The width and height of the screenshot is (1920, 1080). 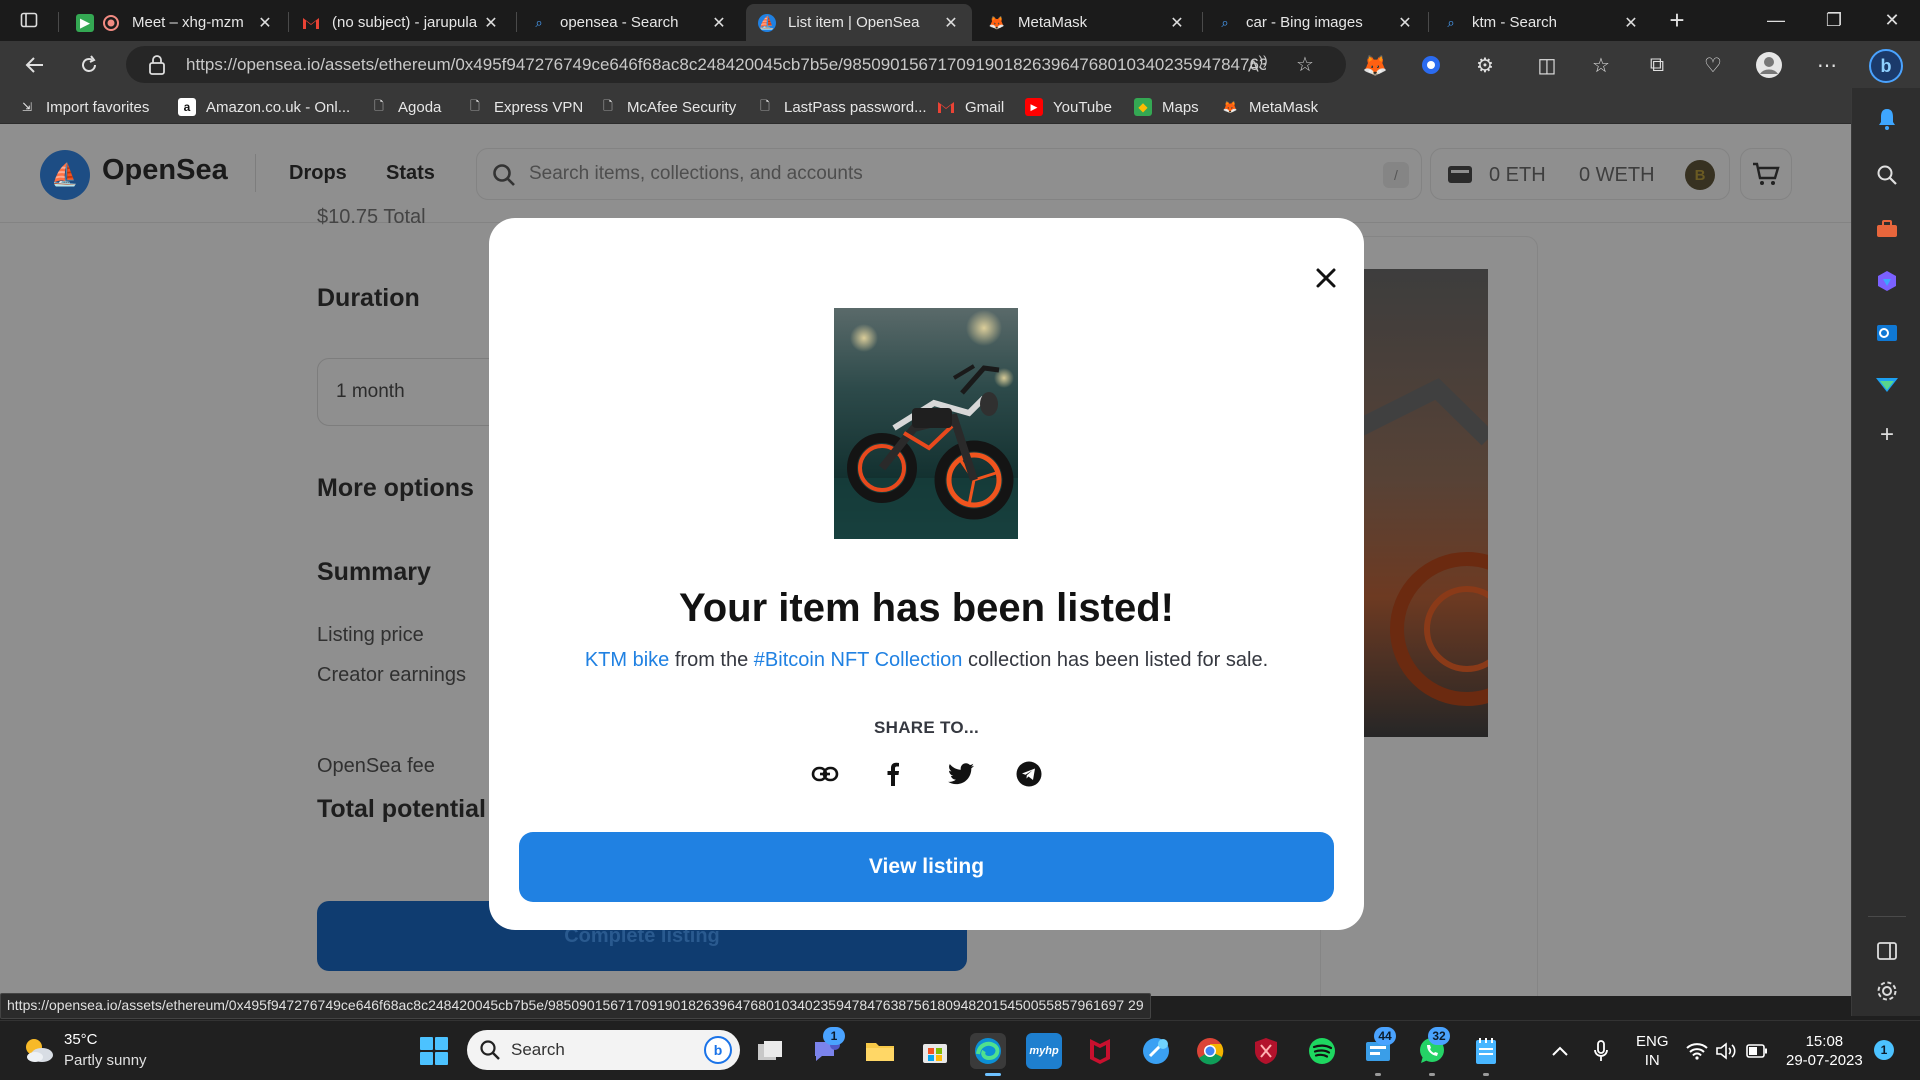 What do you see at coordinates (1697, 1050) in the screenshot?
I see `wifi-icon` at bounding box center [1697, 1050].